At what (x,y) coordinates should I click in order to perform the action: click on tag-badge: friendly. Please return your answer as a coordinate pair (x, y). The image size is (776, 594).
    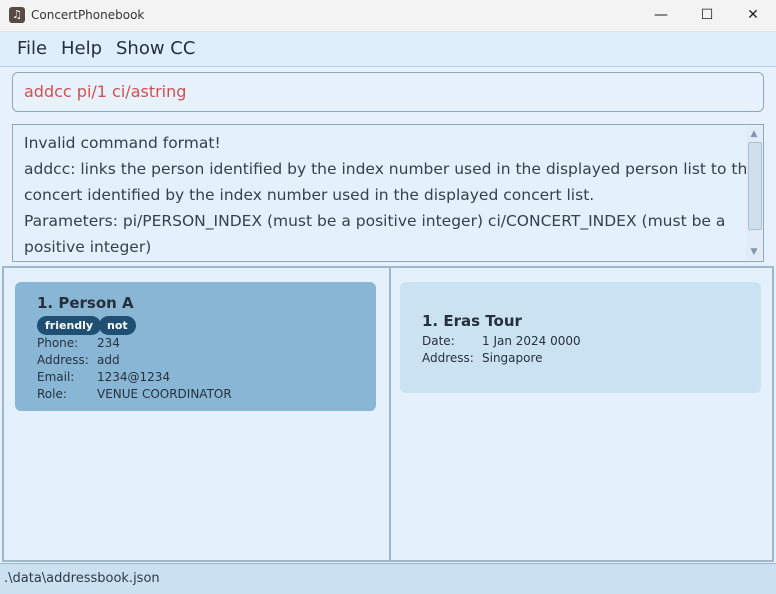
    Looking at the image, I should click on (69, 325).